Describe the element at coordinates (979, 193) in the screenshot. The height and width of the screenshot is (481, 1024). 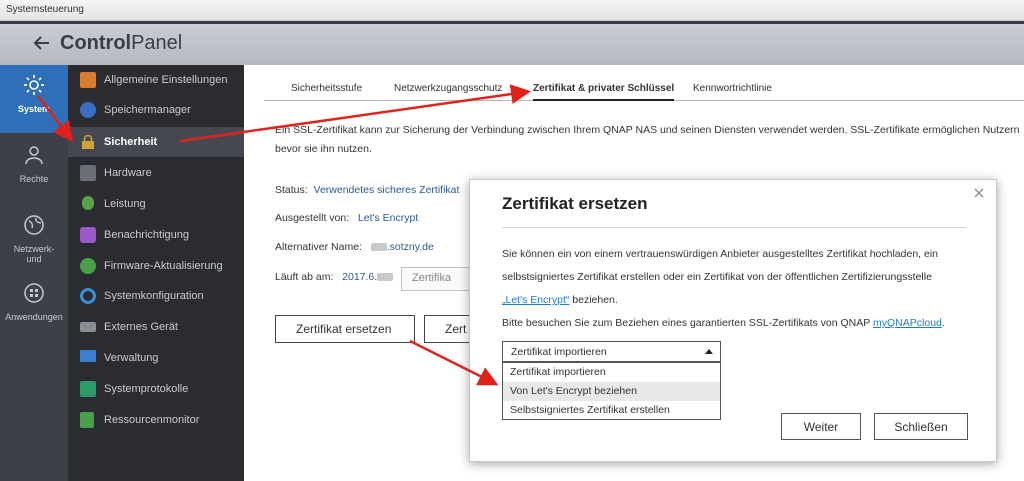
I see `close-icon` at that location.